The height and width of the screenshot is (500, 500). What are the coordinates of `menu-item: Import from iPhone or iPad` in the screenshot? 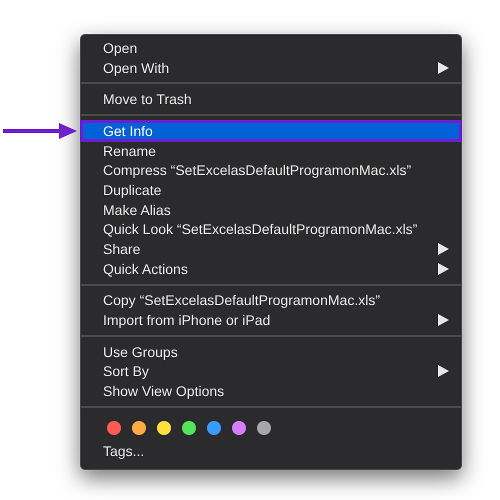 It's located at (271, 320).